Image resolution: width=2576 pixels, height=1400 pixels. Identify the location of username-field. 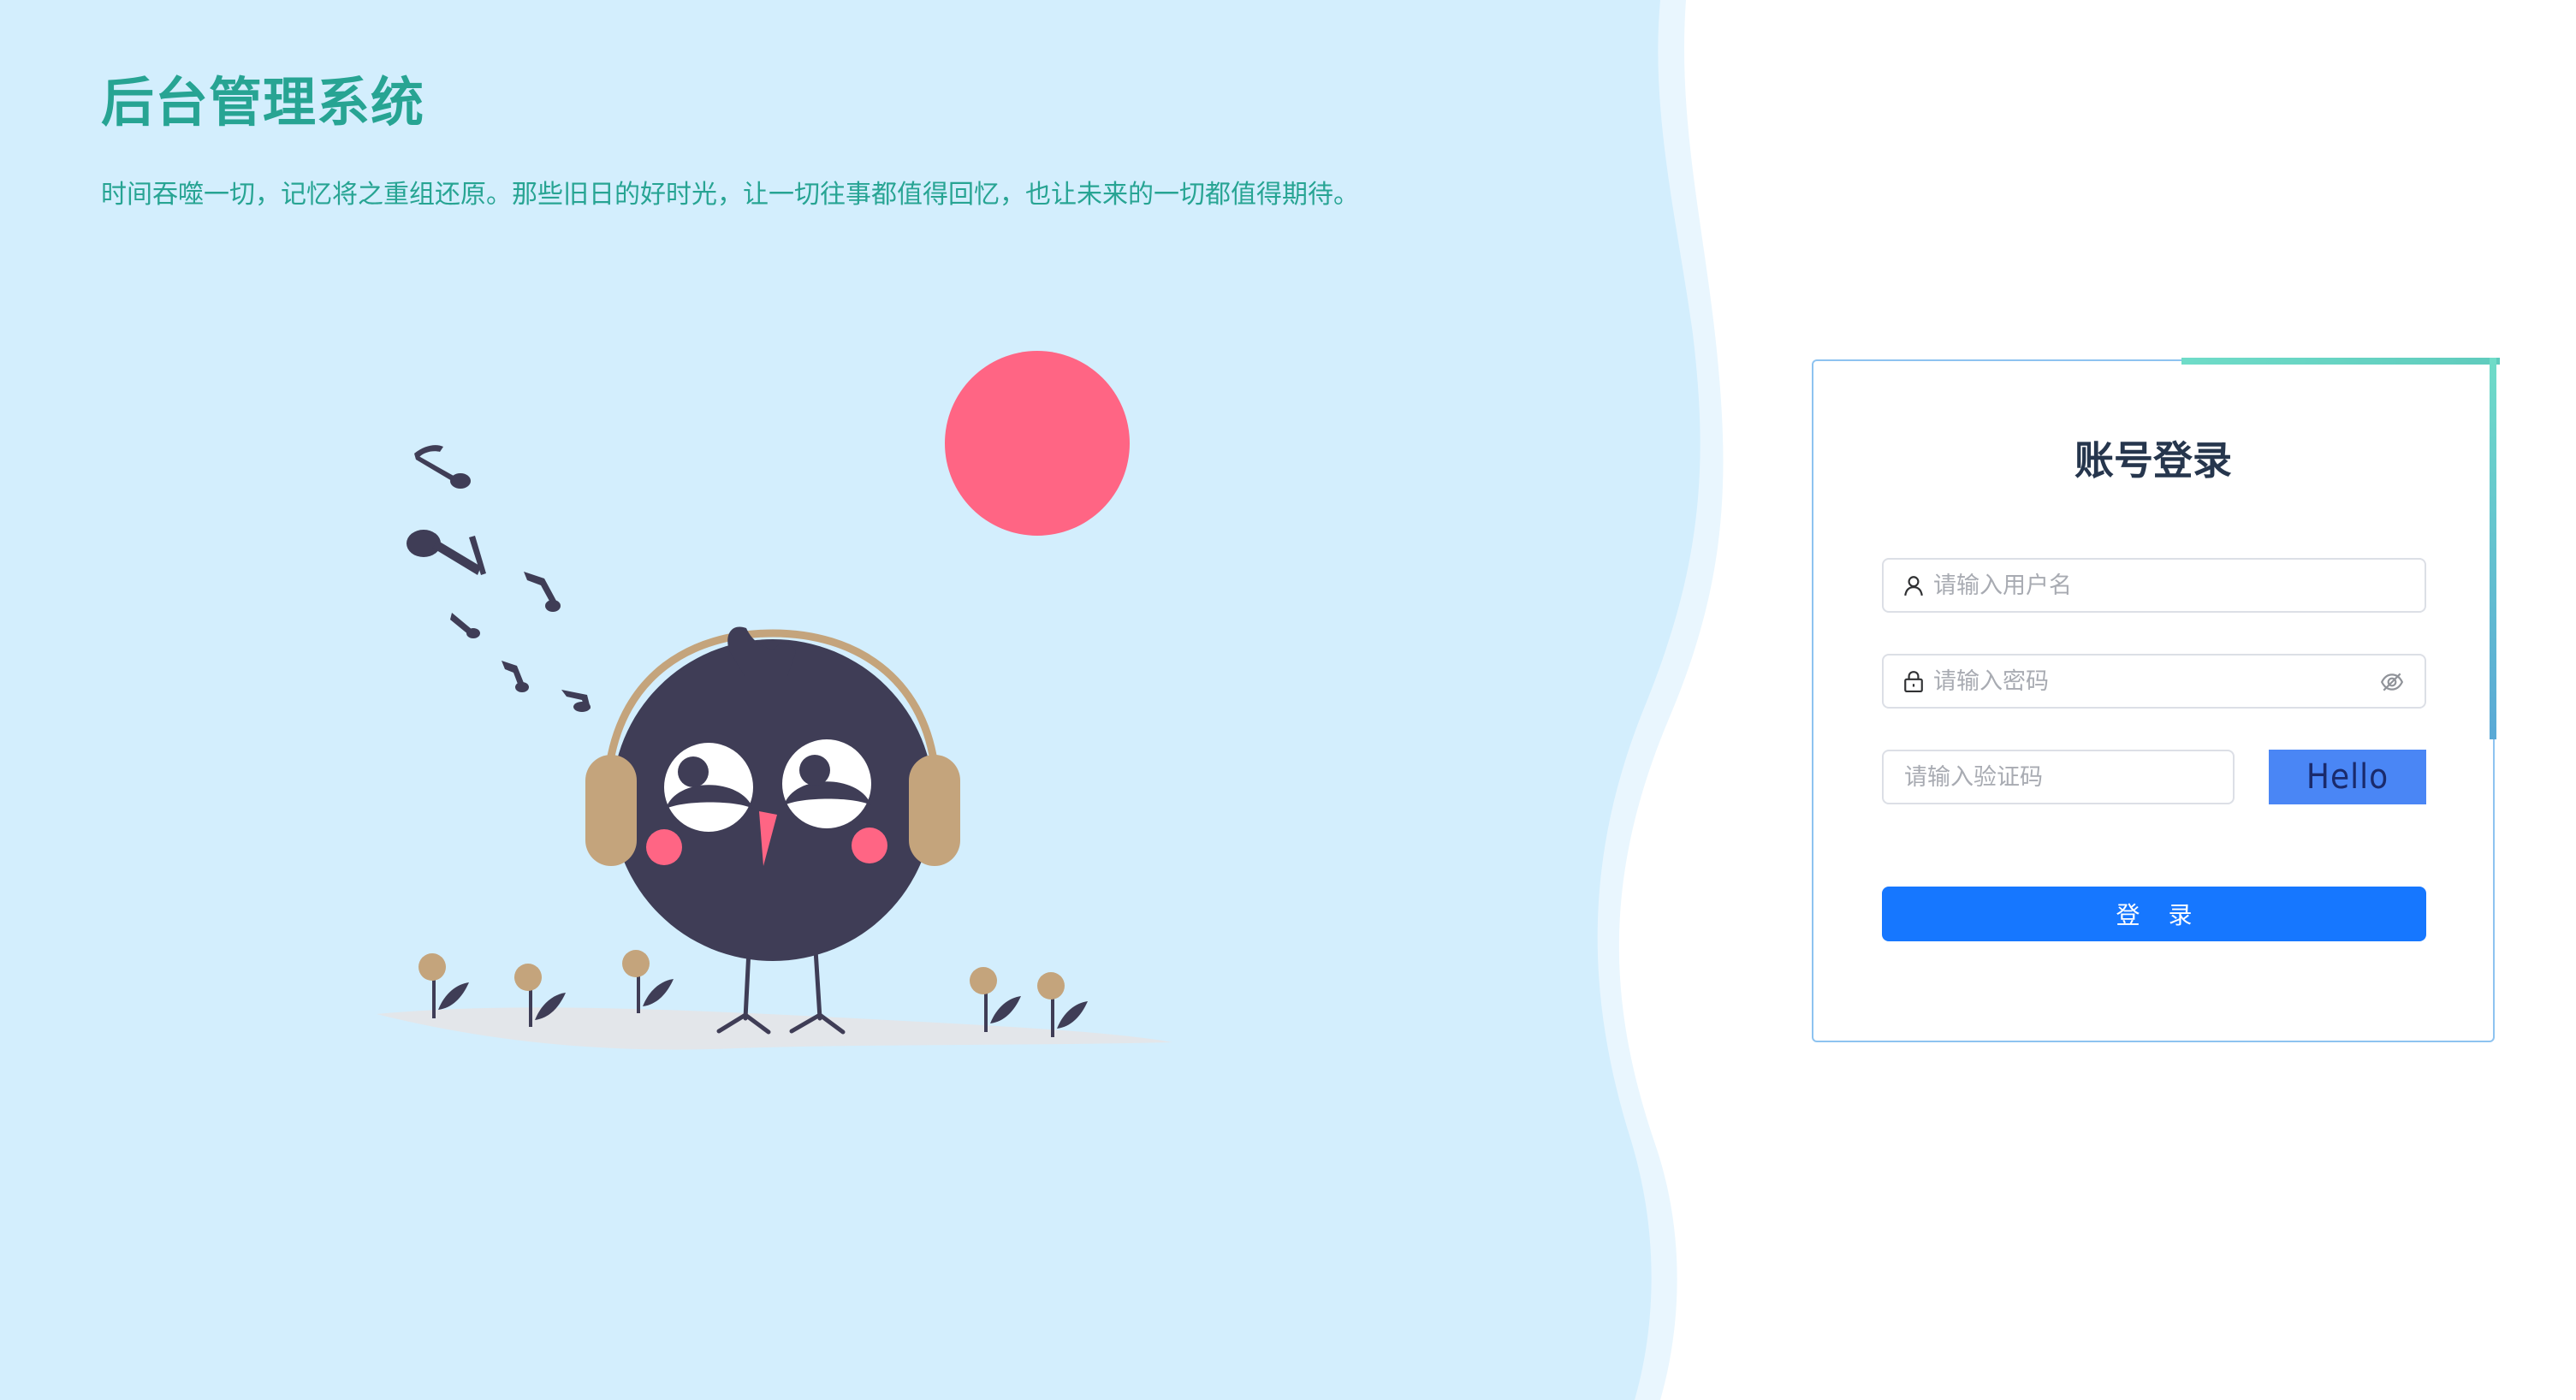
(2154, 585).